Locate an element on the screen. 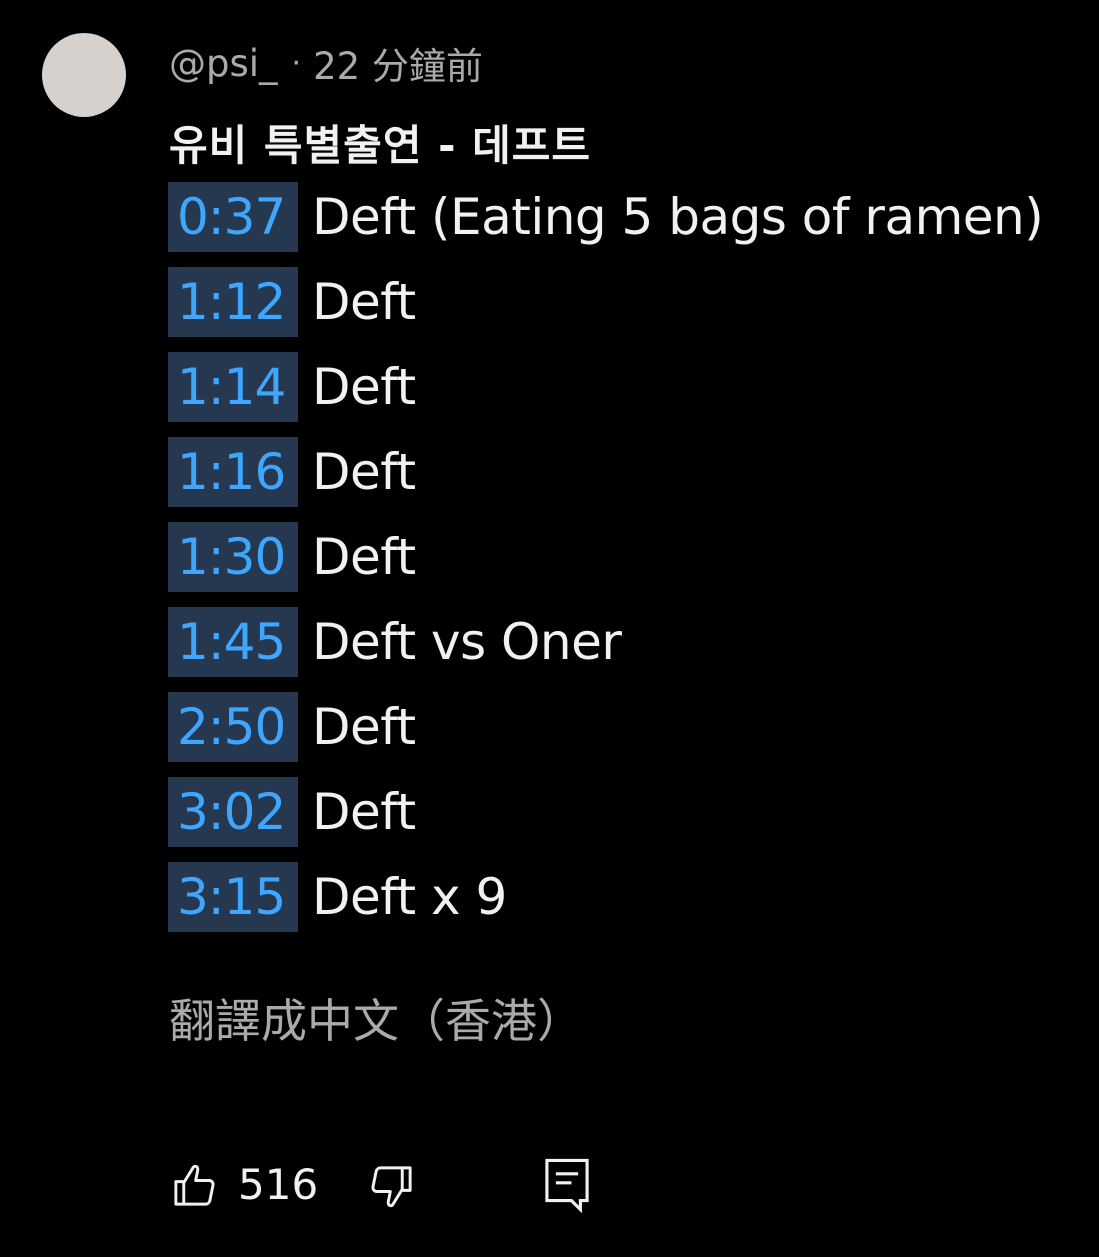 The width and height of the screenshot is (1099, 1257). list-item: 3:15 Deft x 9 is located at coordinates (605, 897).